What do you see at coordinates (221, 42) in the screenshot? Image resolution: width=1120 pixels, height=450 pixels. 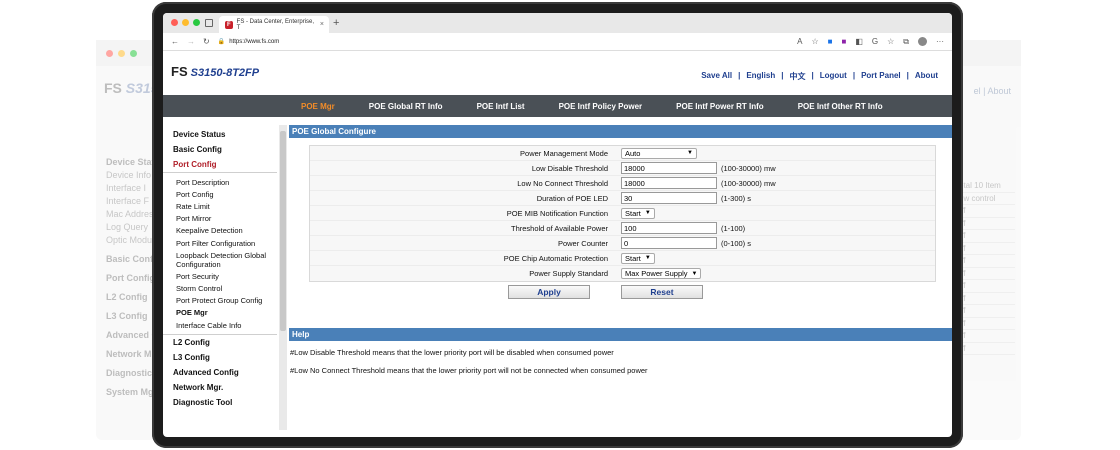 I see `lock-icon: 🔒` at bounding box center [221, 42].